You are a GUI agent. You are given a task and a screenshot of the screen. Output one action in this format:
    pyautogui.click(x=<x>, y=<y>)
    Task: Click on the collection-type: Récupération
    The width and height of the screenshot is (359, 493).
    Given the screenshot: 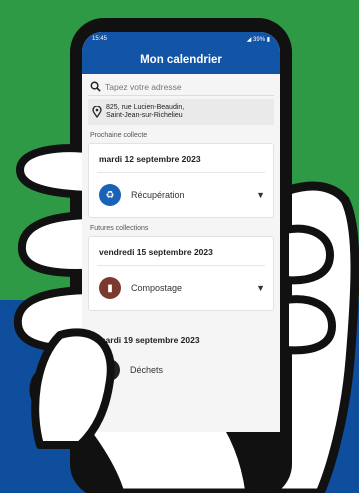 What is the action you would take?
    pyautogui.click(x=158, y=195)
    